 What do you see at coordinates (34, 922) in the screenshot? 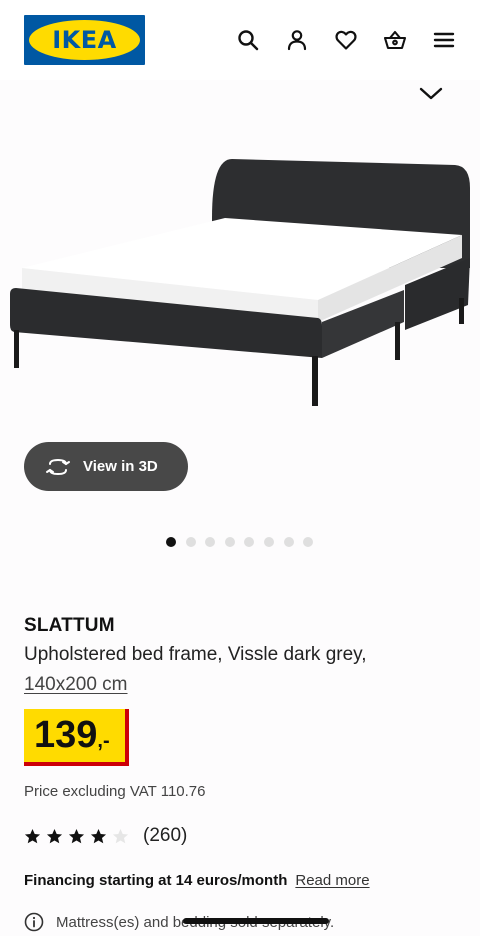
I see `info-icon` at bounding box center [34, 922].